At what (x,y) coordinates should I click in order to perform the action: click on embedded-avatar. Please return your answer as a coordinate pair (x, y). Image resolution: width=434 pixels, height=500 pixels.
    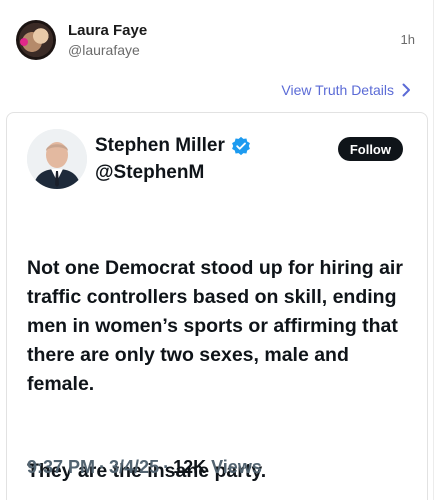
    Looking at the image, I should click on (57, 159).